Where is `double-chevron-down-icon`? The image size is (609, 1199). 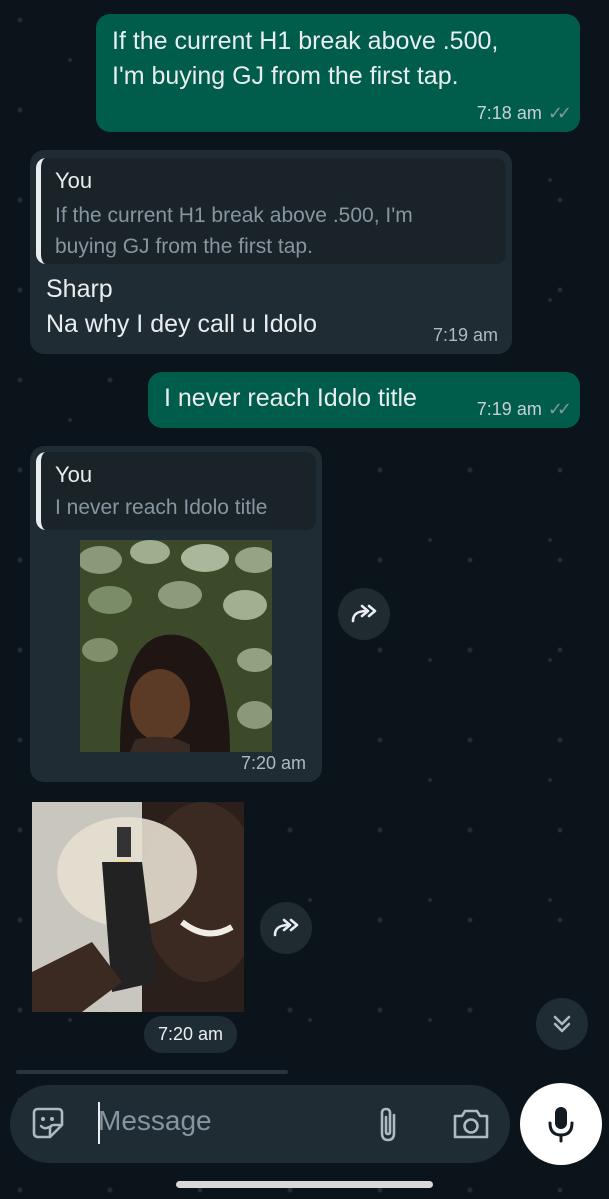 double-chevron-down-icon is located at coordinates (562, 1024).